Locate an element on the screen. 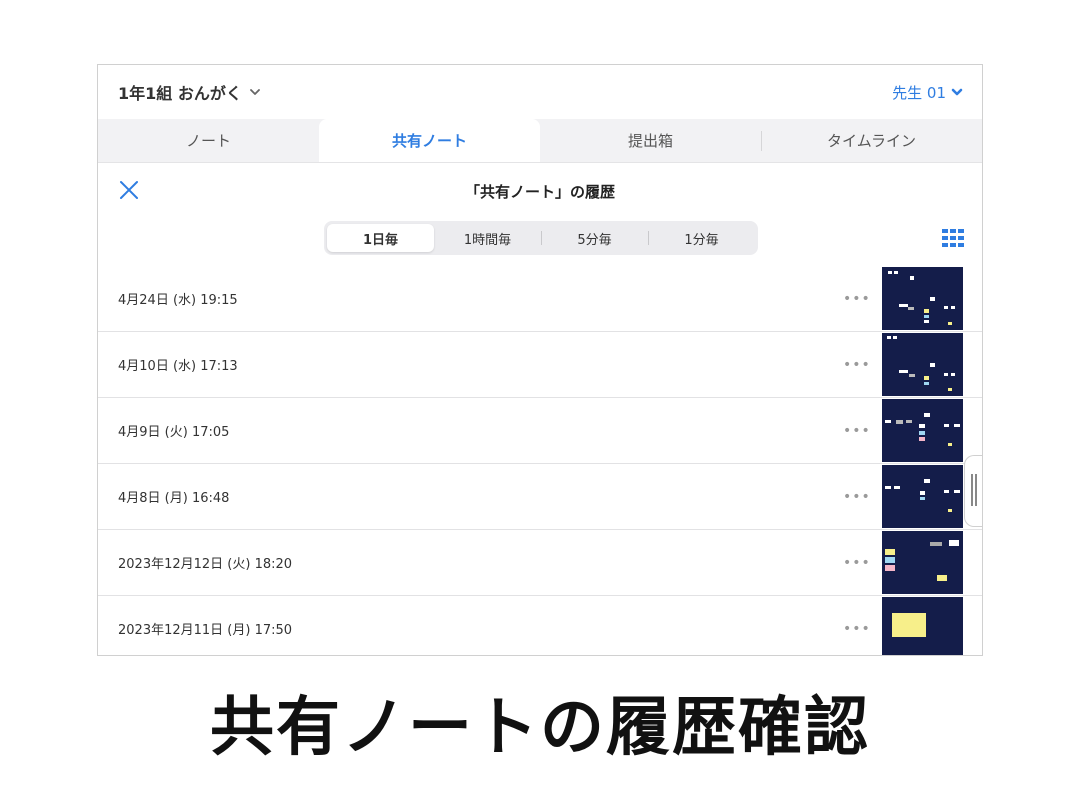  tab-bar: ノート 共有ノート 提出箱 タイムライン is located at coordinates (540, 141).